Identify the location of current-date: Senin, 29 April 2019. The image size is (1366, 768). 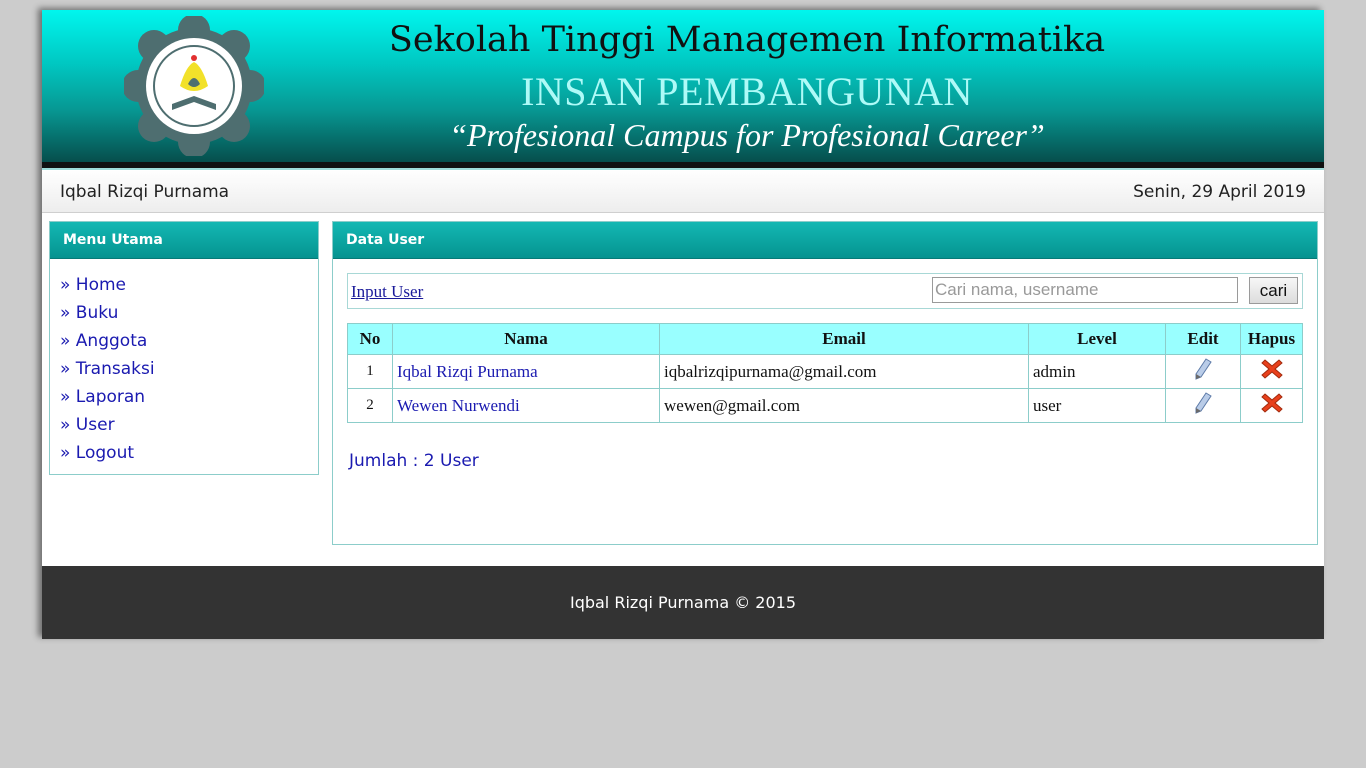
(1219, 192).